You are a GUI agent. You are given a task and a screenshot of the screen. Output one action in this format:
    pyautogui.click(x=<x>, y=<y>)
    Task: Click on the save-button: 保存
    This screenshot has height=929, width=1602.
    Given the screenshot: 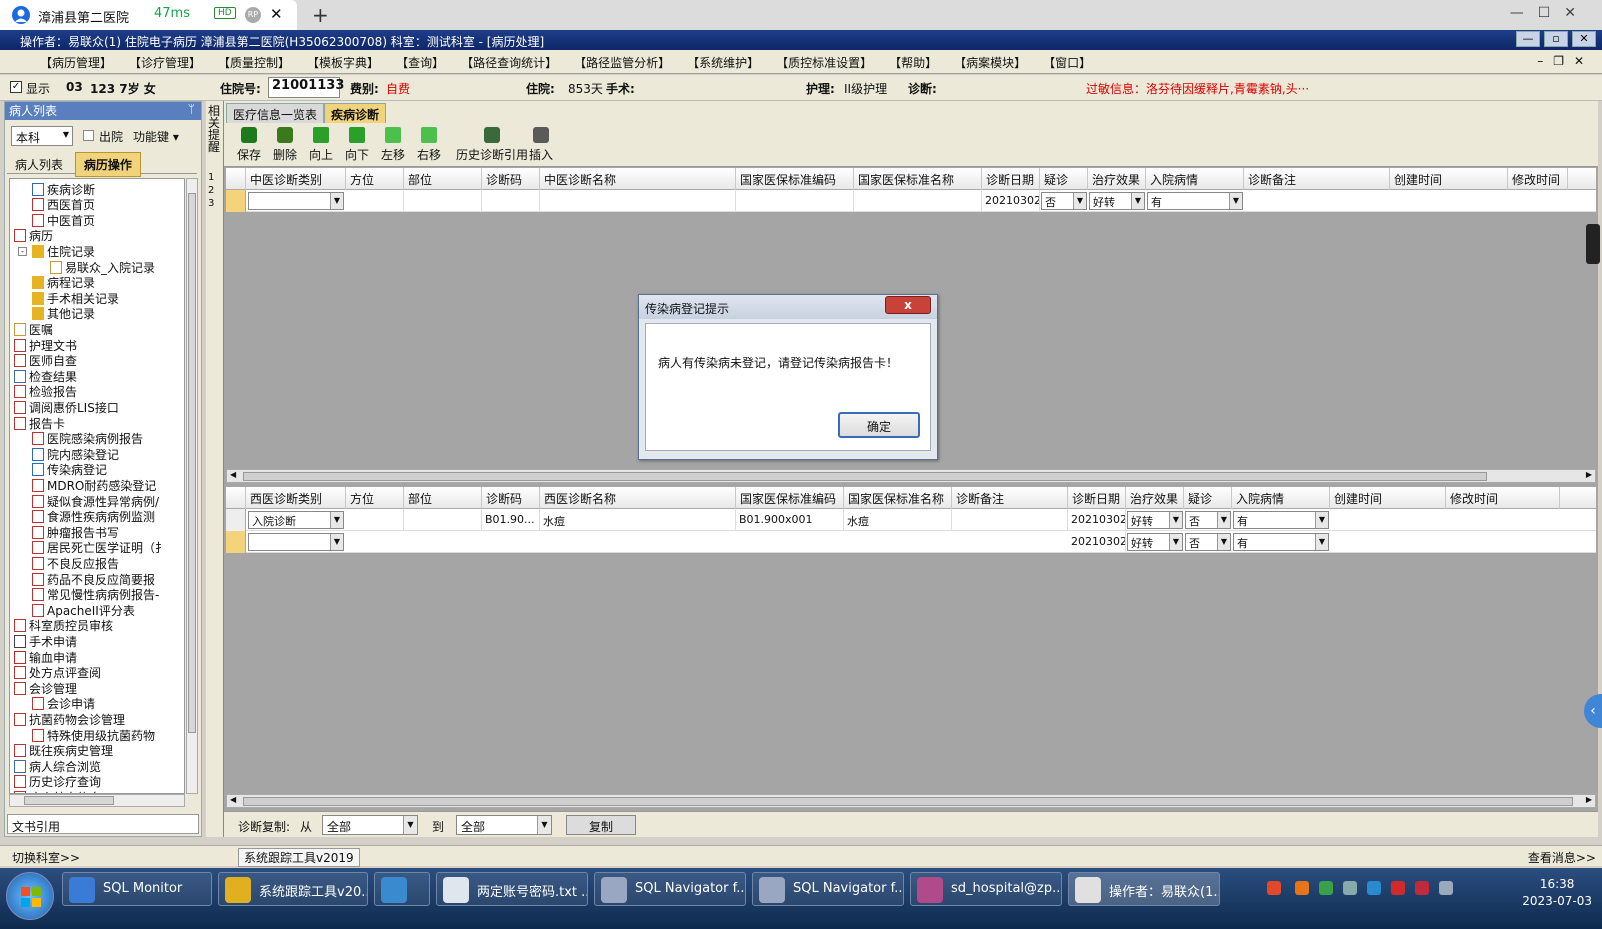 What is the action you would take?
    pyautogui.click(x=249, y=145)
    